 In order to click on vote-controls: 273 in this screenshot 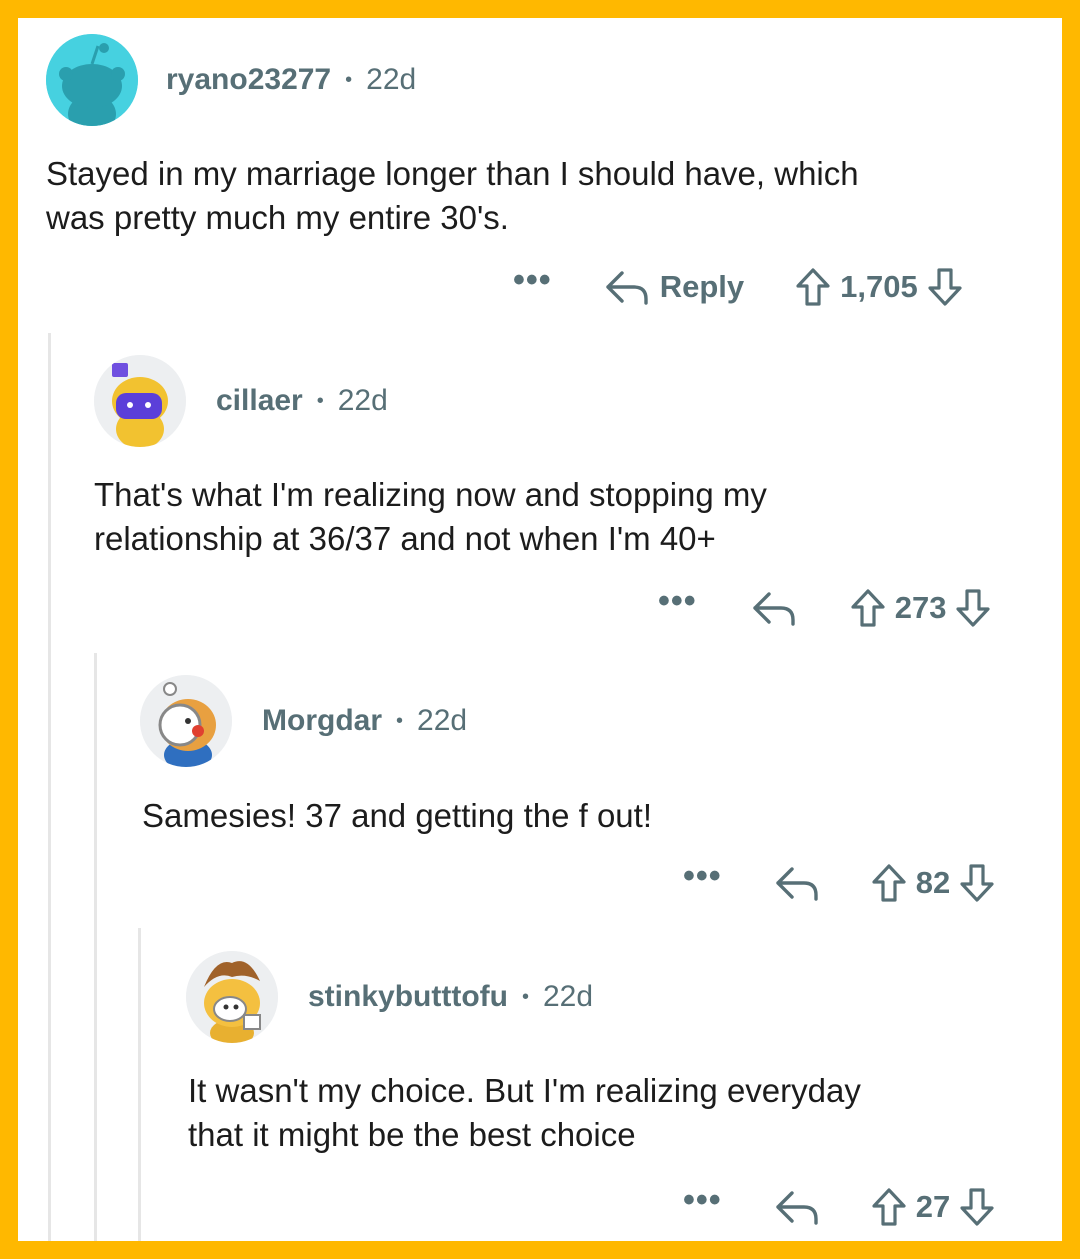, I will do `click(921, 608)`.